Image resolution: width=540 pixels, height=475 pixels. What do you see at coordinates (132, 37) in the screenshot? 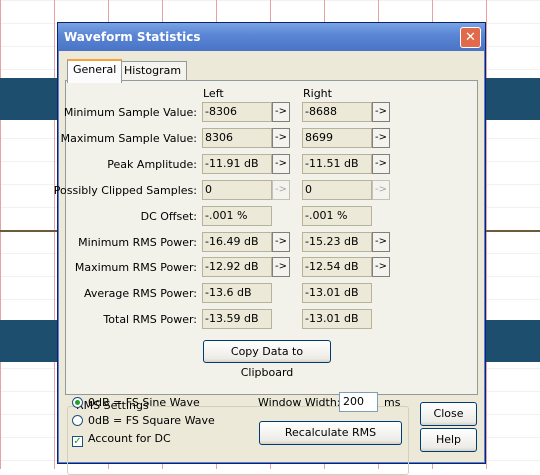
I see `dialog-title: Waveform Statistics` at bounding box center [132, 37].